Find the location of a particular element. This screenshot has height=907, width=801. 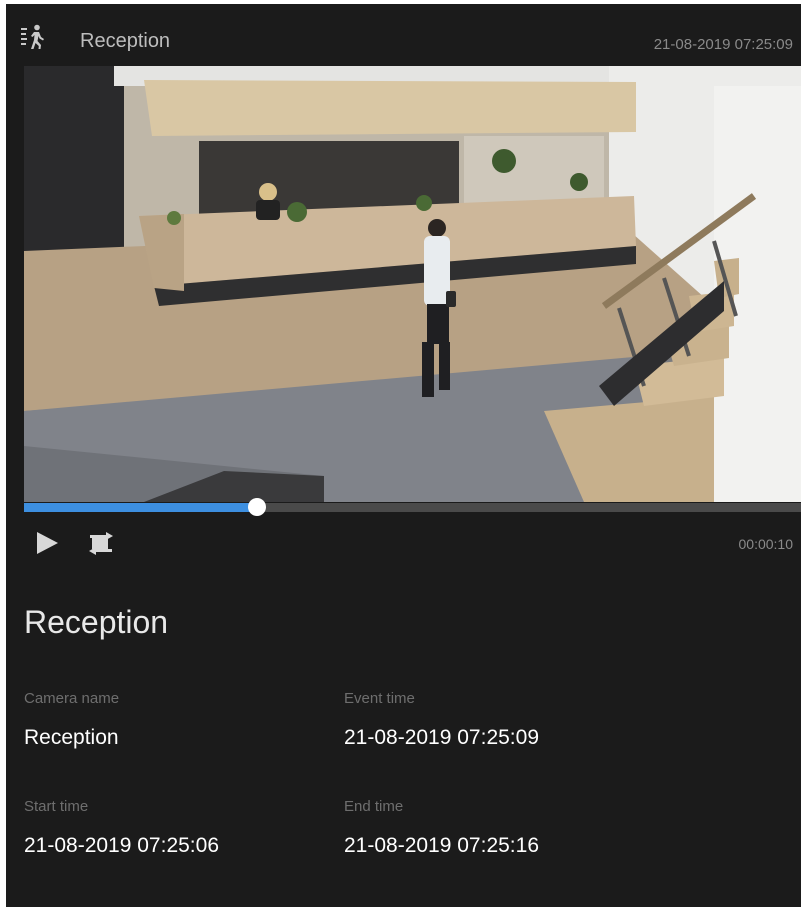

clip-duration: 00:00:10 is located at coordinates (766, 544).